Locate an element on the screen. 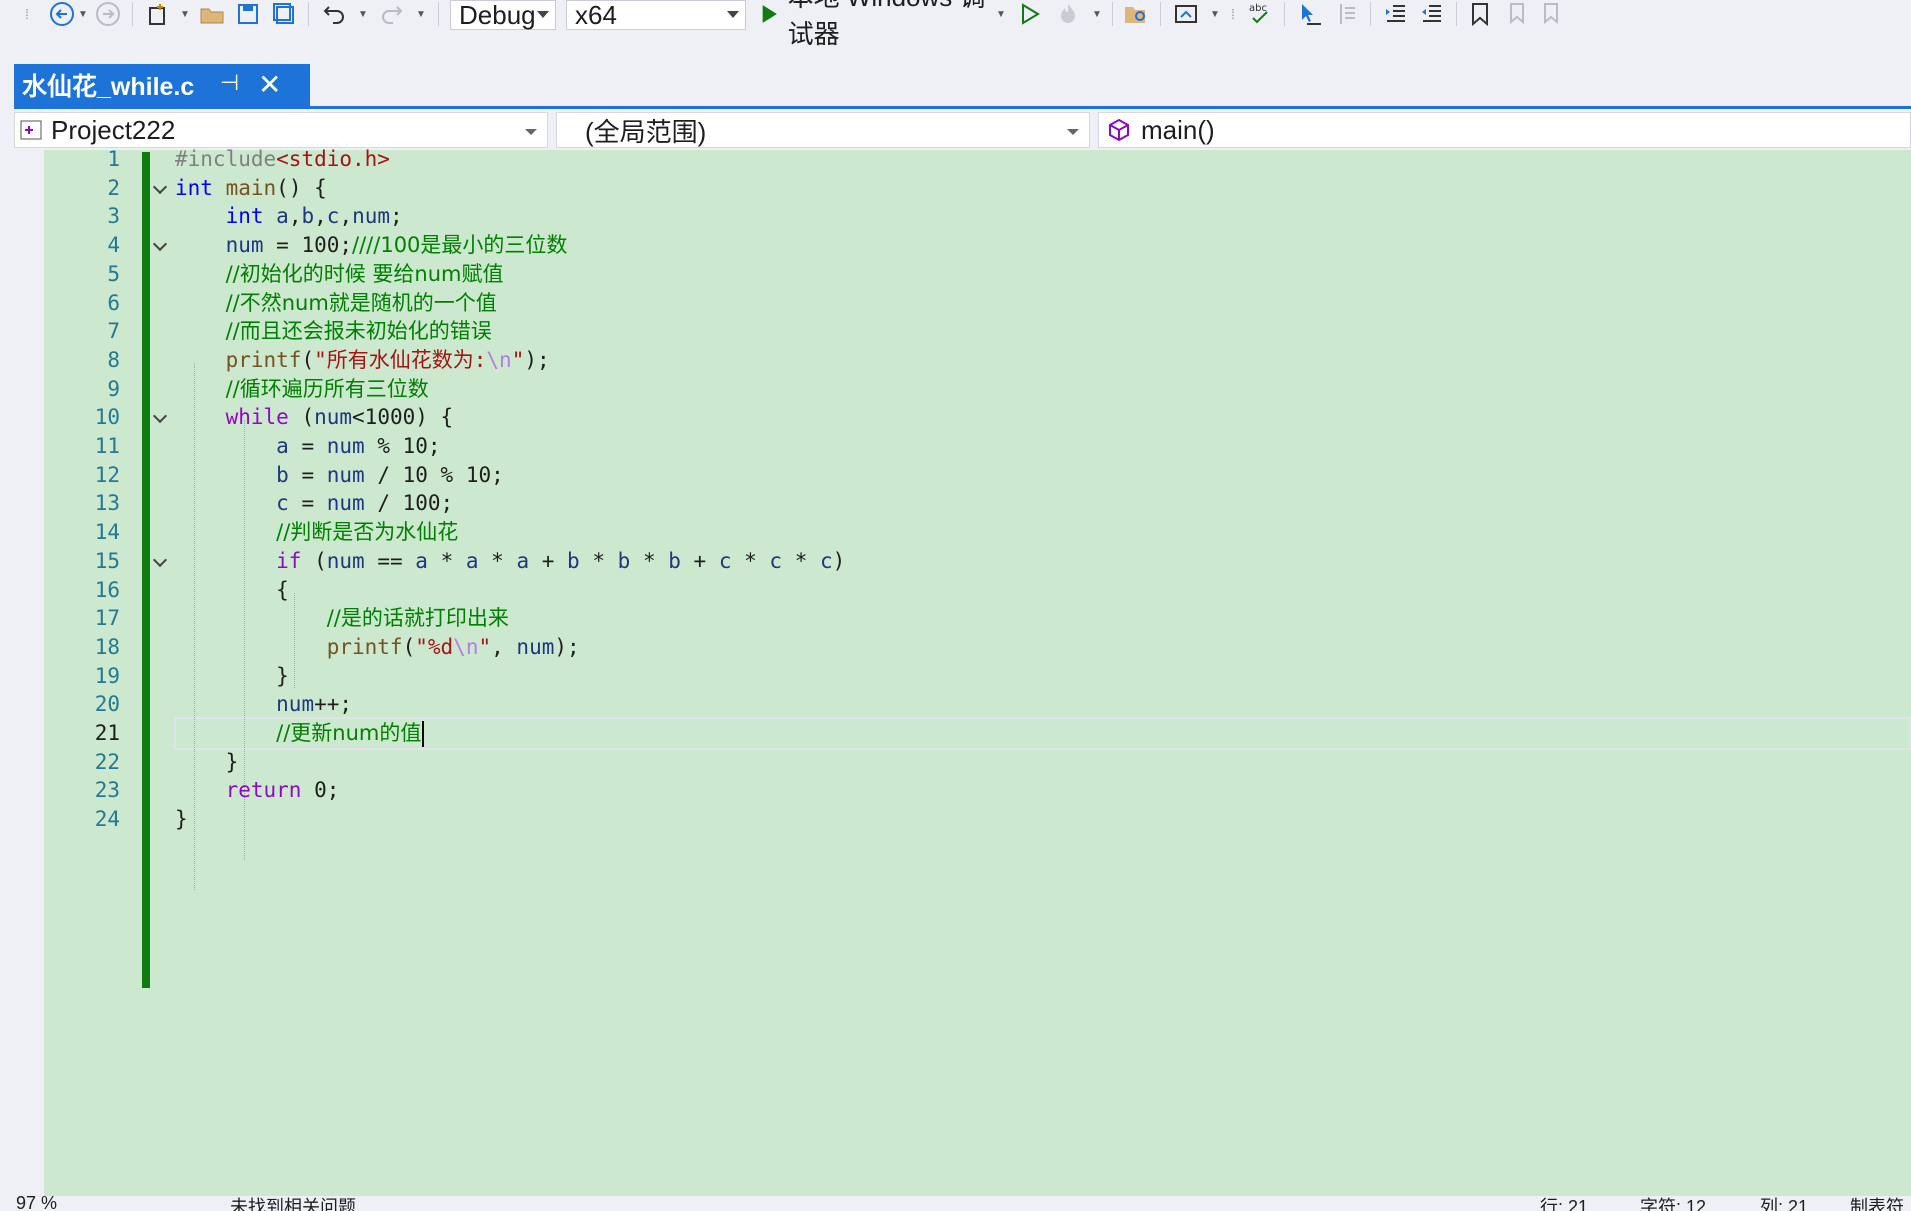 The height and width of the screenshot is (1211, 1911). find-files-icon is located at coordinates (1136, 14).